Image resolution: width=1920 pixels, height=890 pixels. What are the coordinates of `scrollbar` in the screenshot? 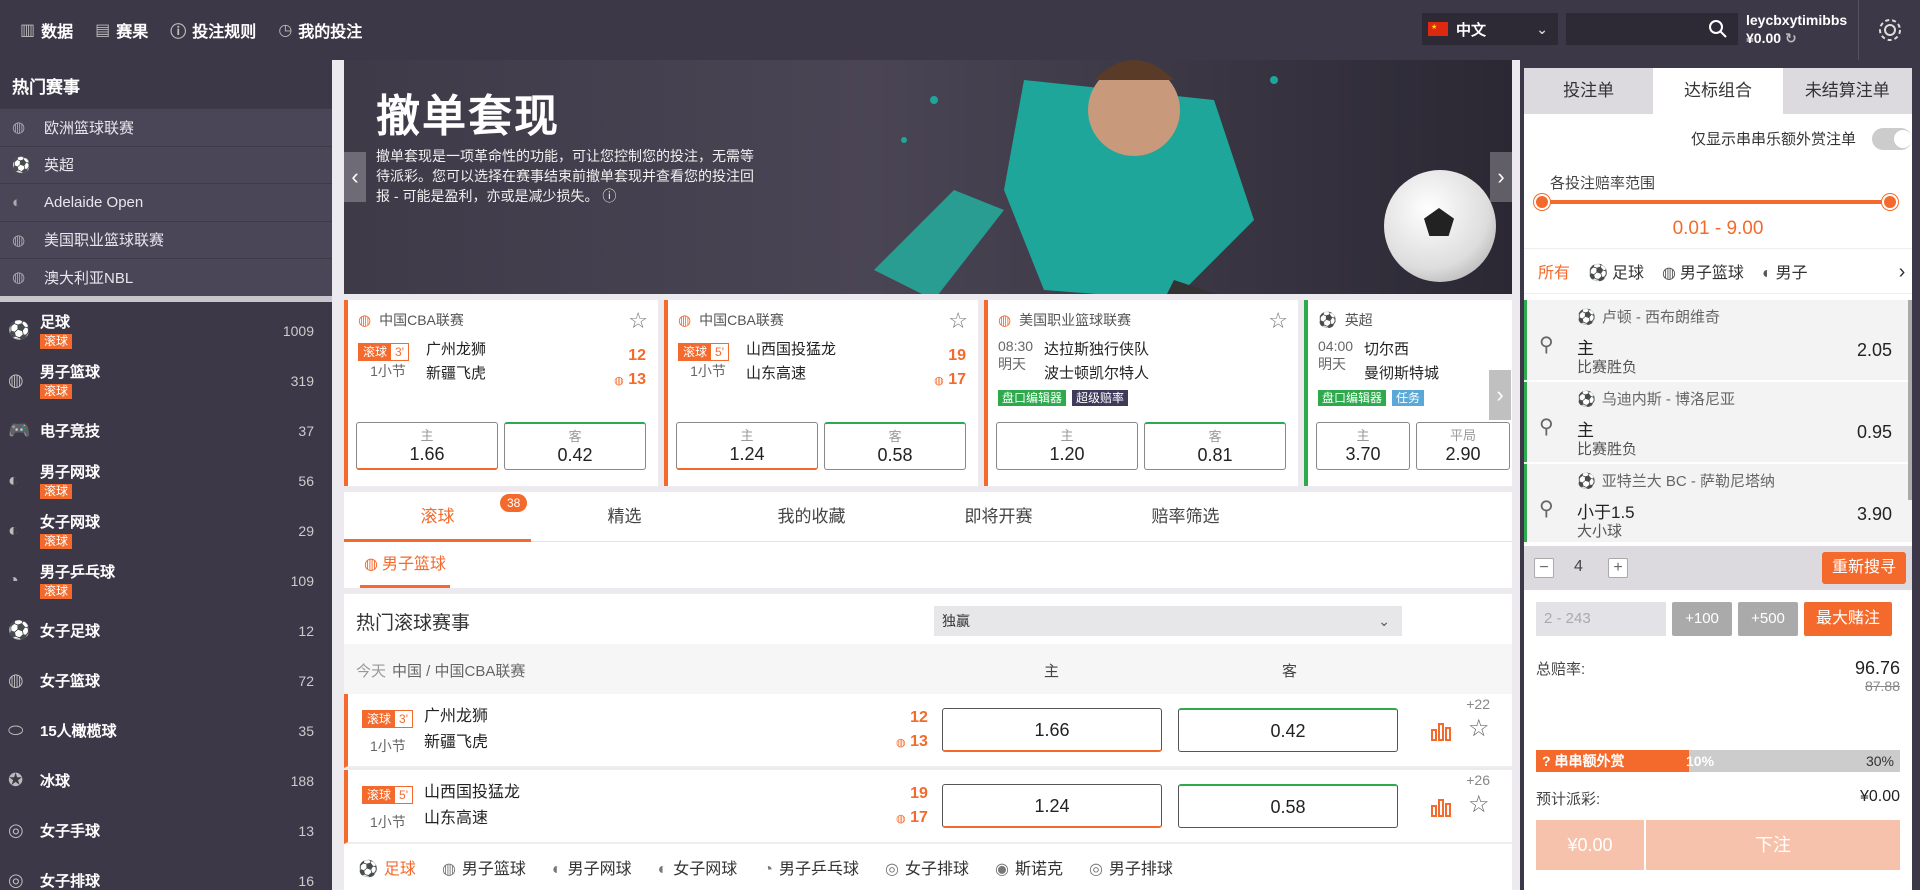 It's located at (1910, 400).